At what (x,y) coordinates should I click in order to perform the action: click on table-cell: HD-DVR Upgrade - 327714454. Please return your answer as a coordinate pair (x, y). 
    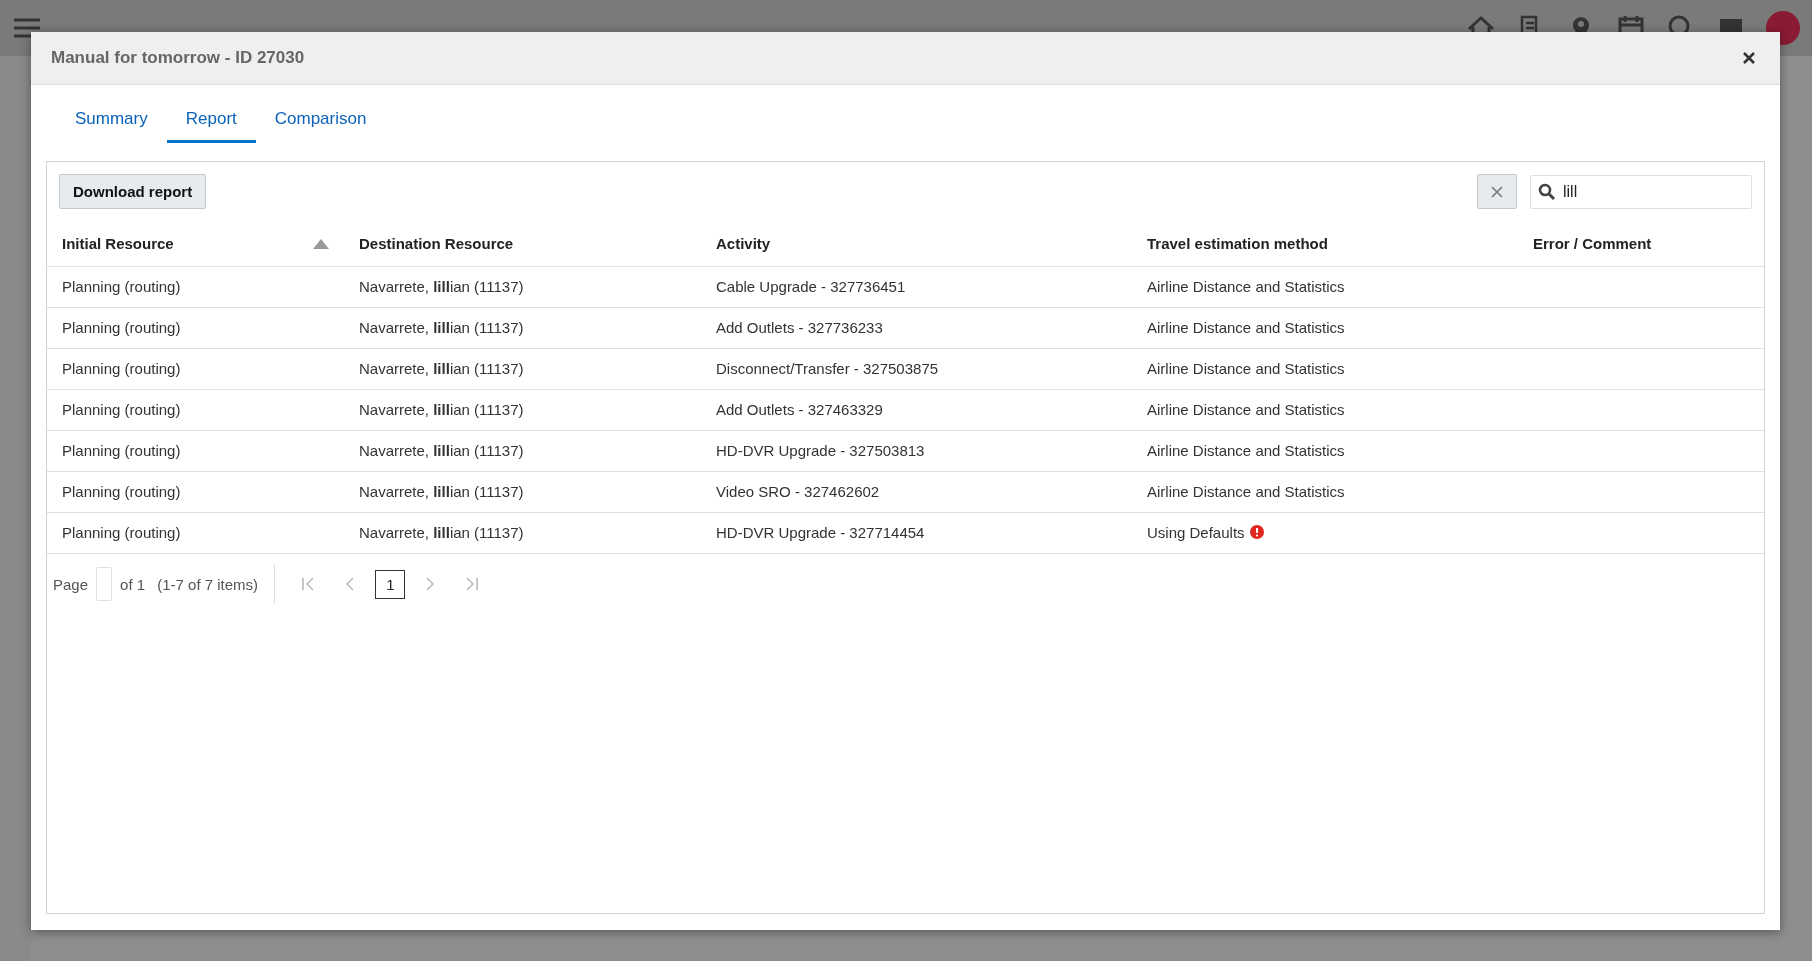
    Looking at the image, I should click on (820, 532).